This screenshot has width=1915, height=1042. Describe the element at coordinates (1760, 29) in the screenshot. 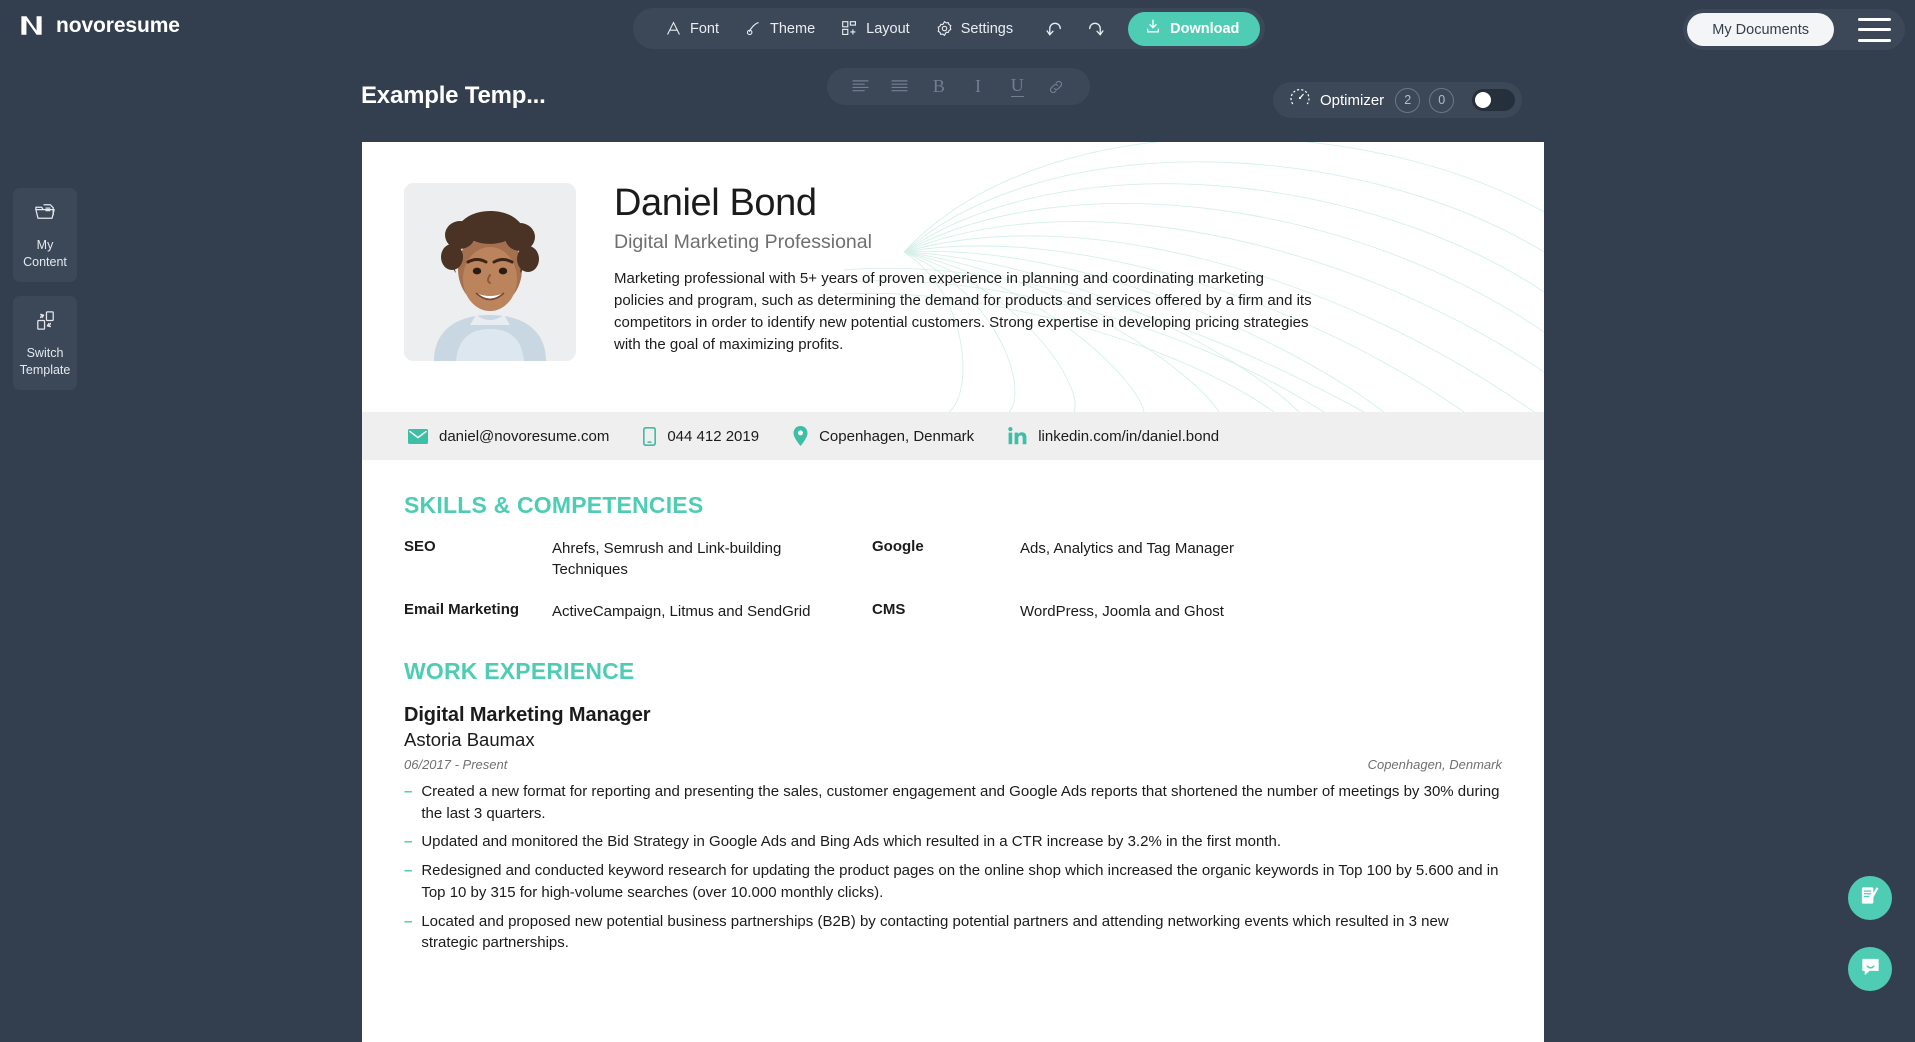

I see `my-documents-button: My Documents` at that location.